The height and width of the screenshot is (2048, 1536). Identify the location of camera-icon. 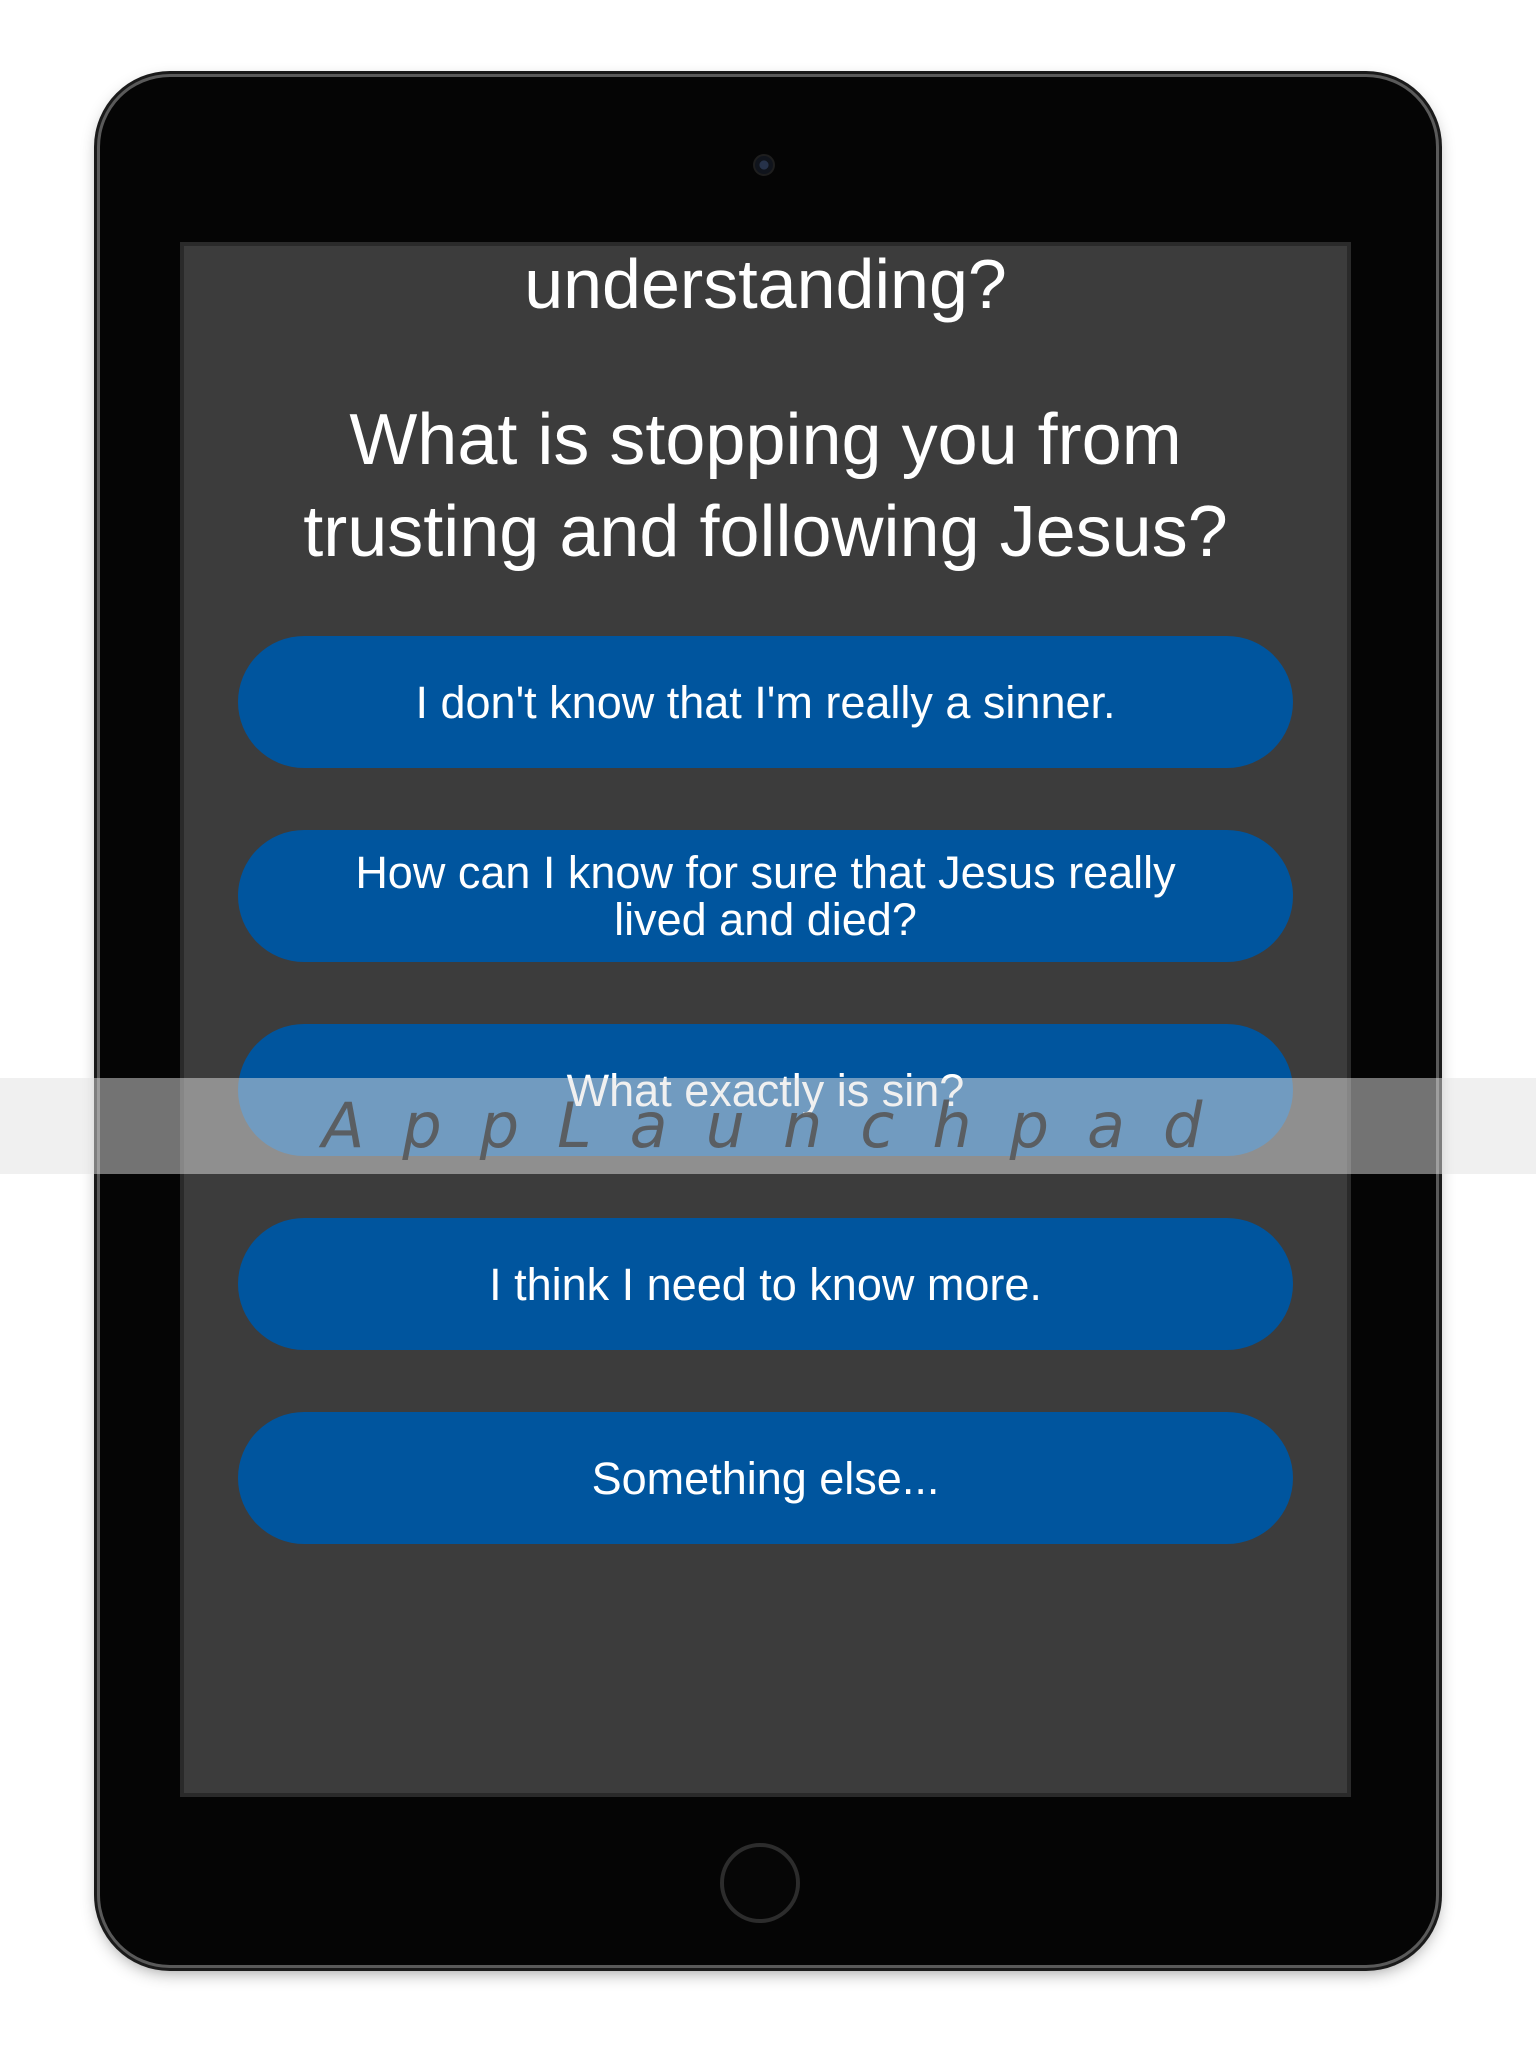
(764, 165).